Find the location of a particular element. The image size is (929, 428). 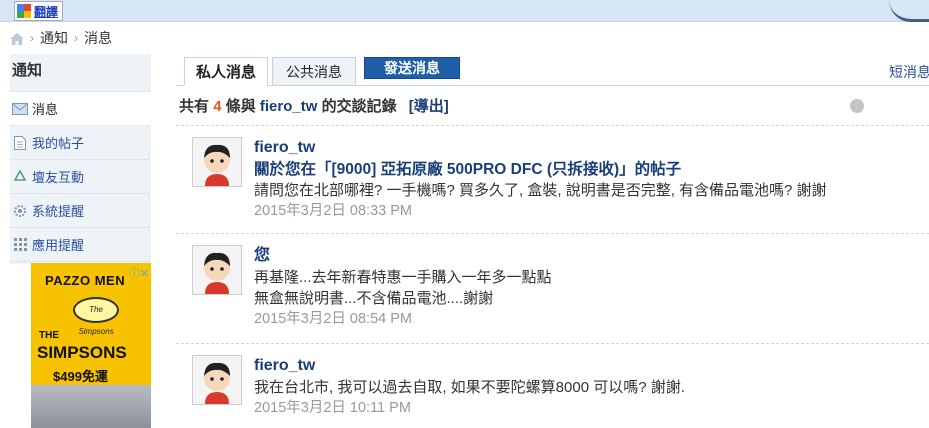

ad-close-icon: ⓘ✕ is located at coordinates (139, 273).